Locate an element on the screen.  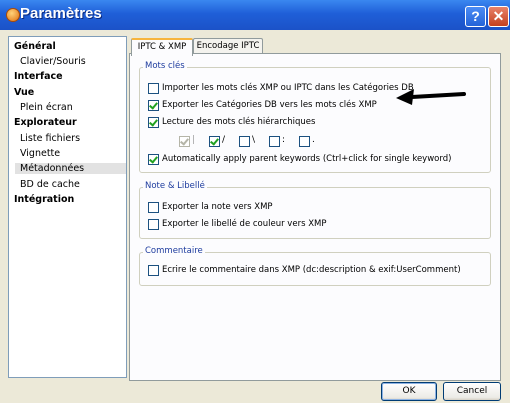
label-export-note: Exporter la note vers XMP is located at coordinates (217, 207).